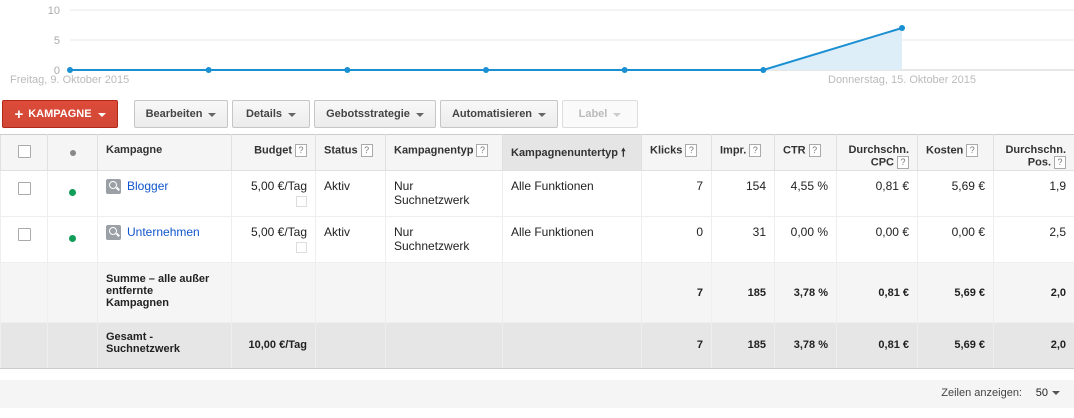 This screenshot has width=1074, height=418. Describe the element at coordinates (805, 239) in the screenshot. I see `ctr-cell: 0,00 %` at that location.